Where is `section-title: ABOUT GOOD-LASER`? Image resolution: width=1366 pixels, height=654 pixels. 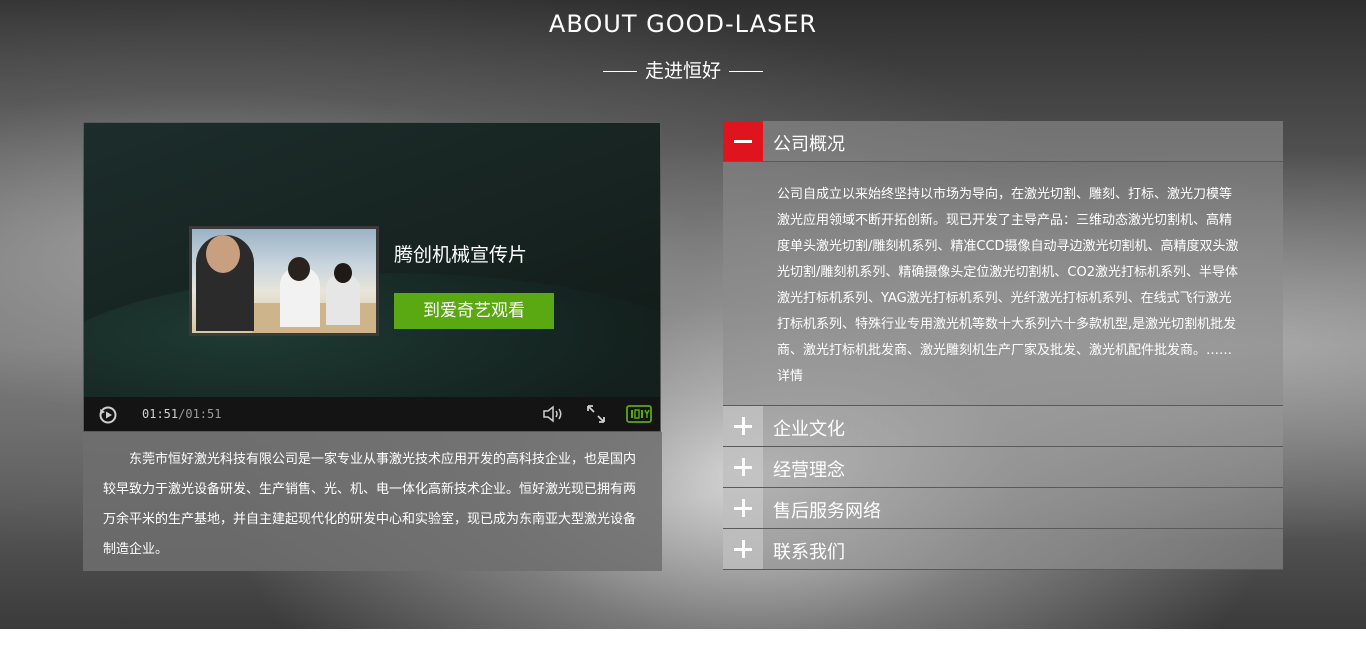 section-title: ABOUT GOOD-LASER is located at coordinates (683, 24).